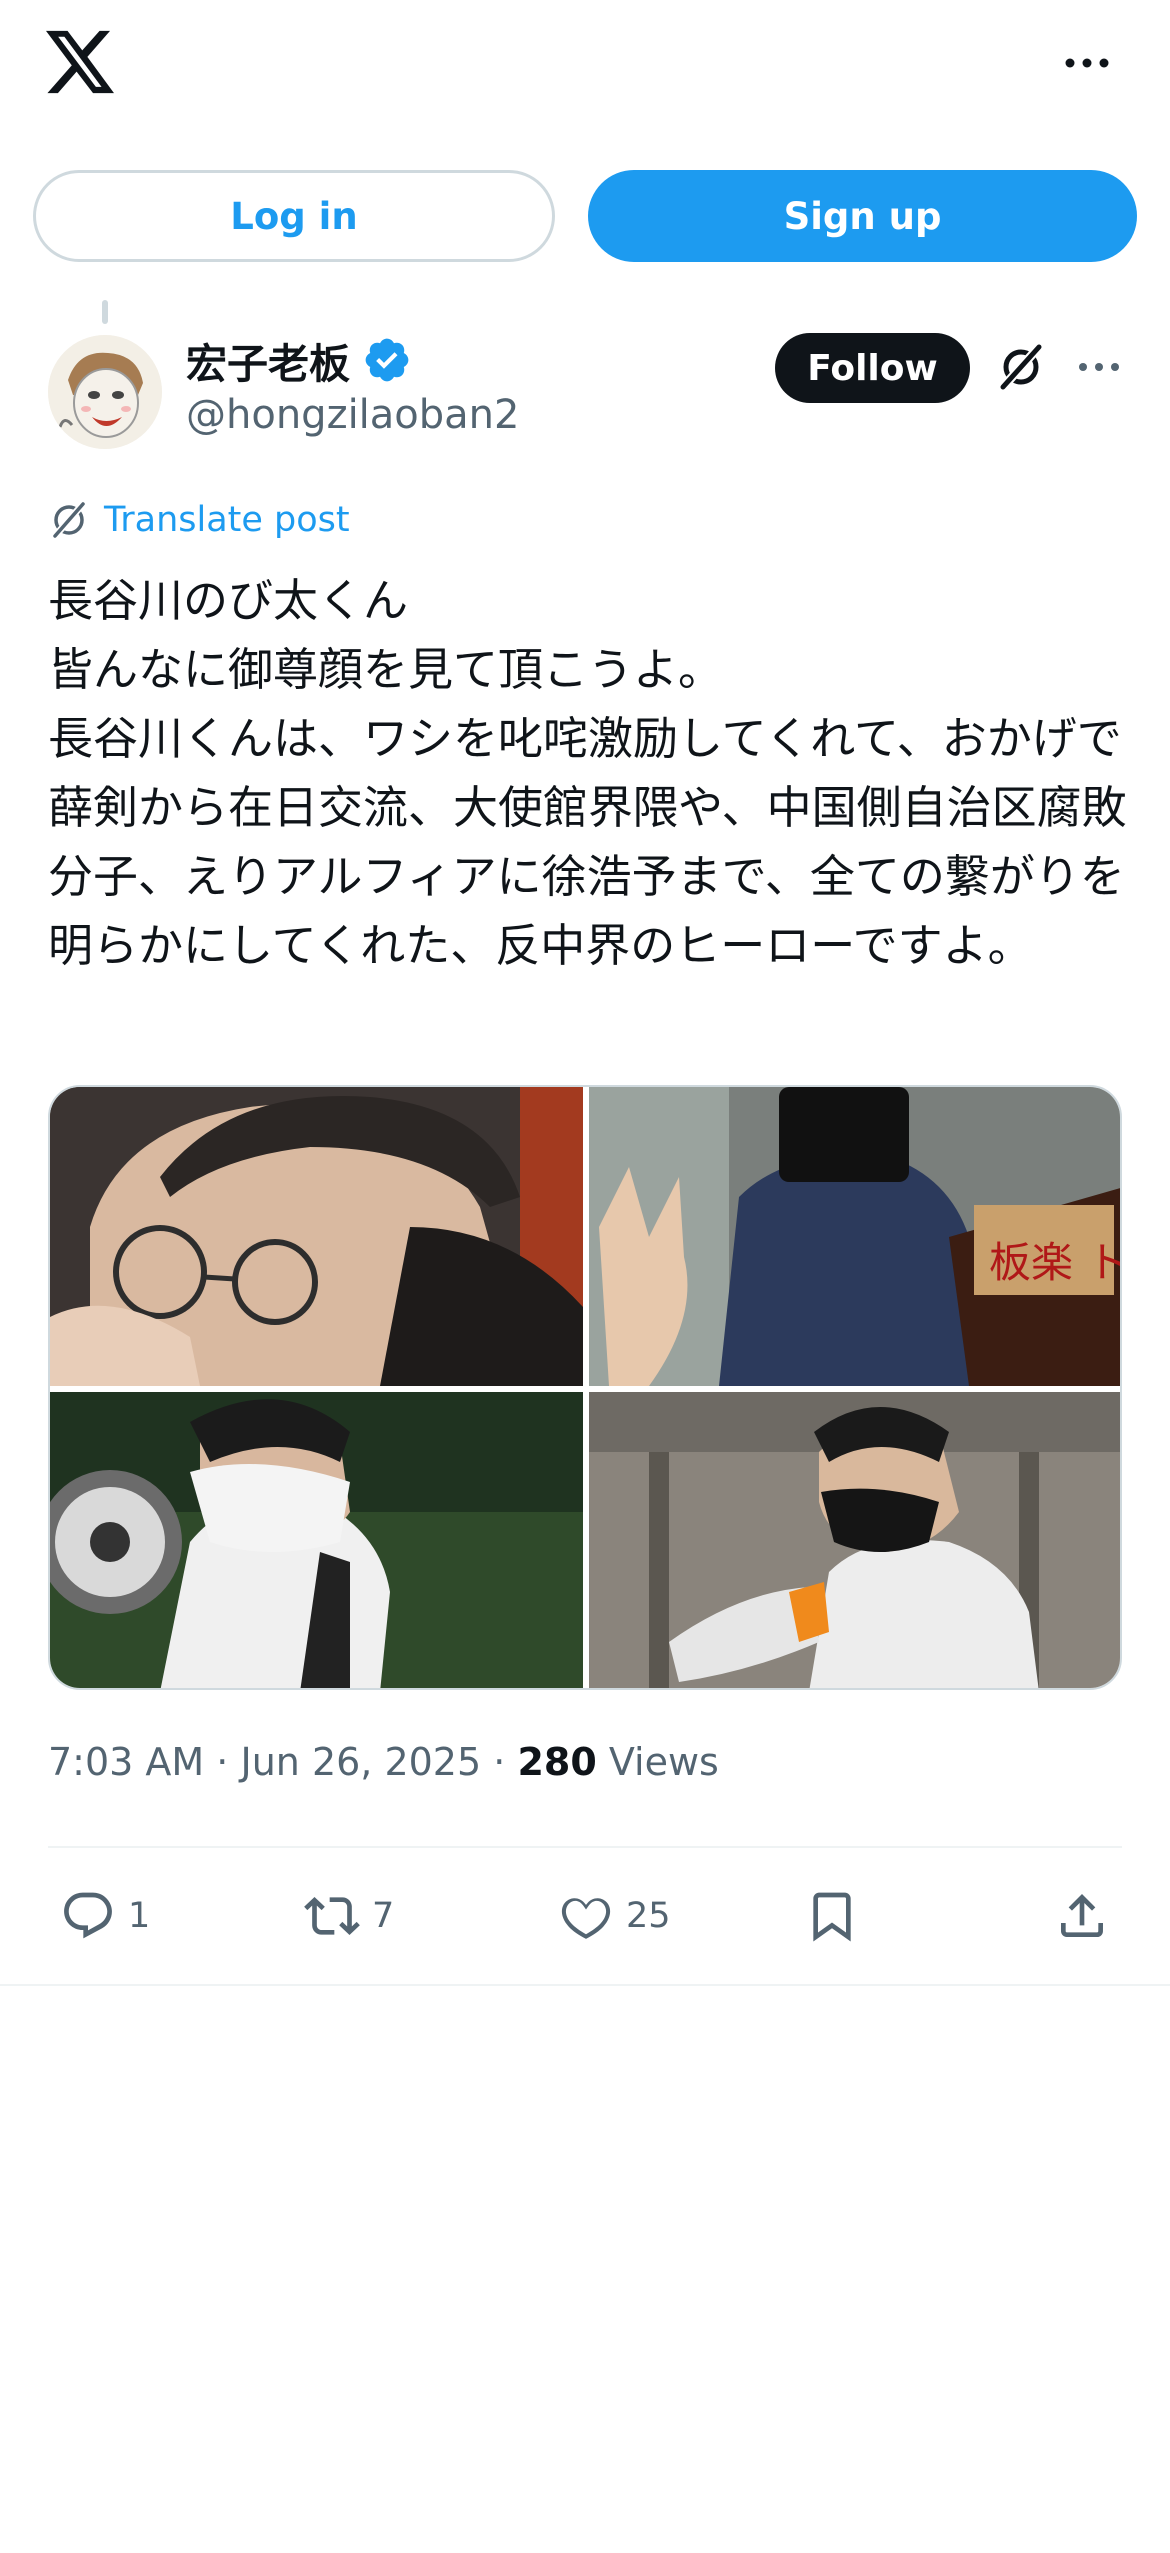 The width and height of the screenshot is (1170, 2553). I want to click on repost-button: 7, so click(349, 1916).